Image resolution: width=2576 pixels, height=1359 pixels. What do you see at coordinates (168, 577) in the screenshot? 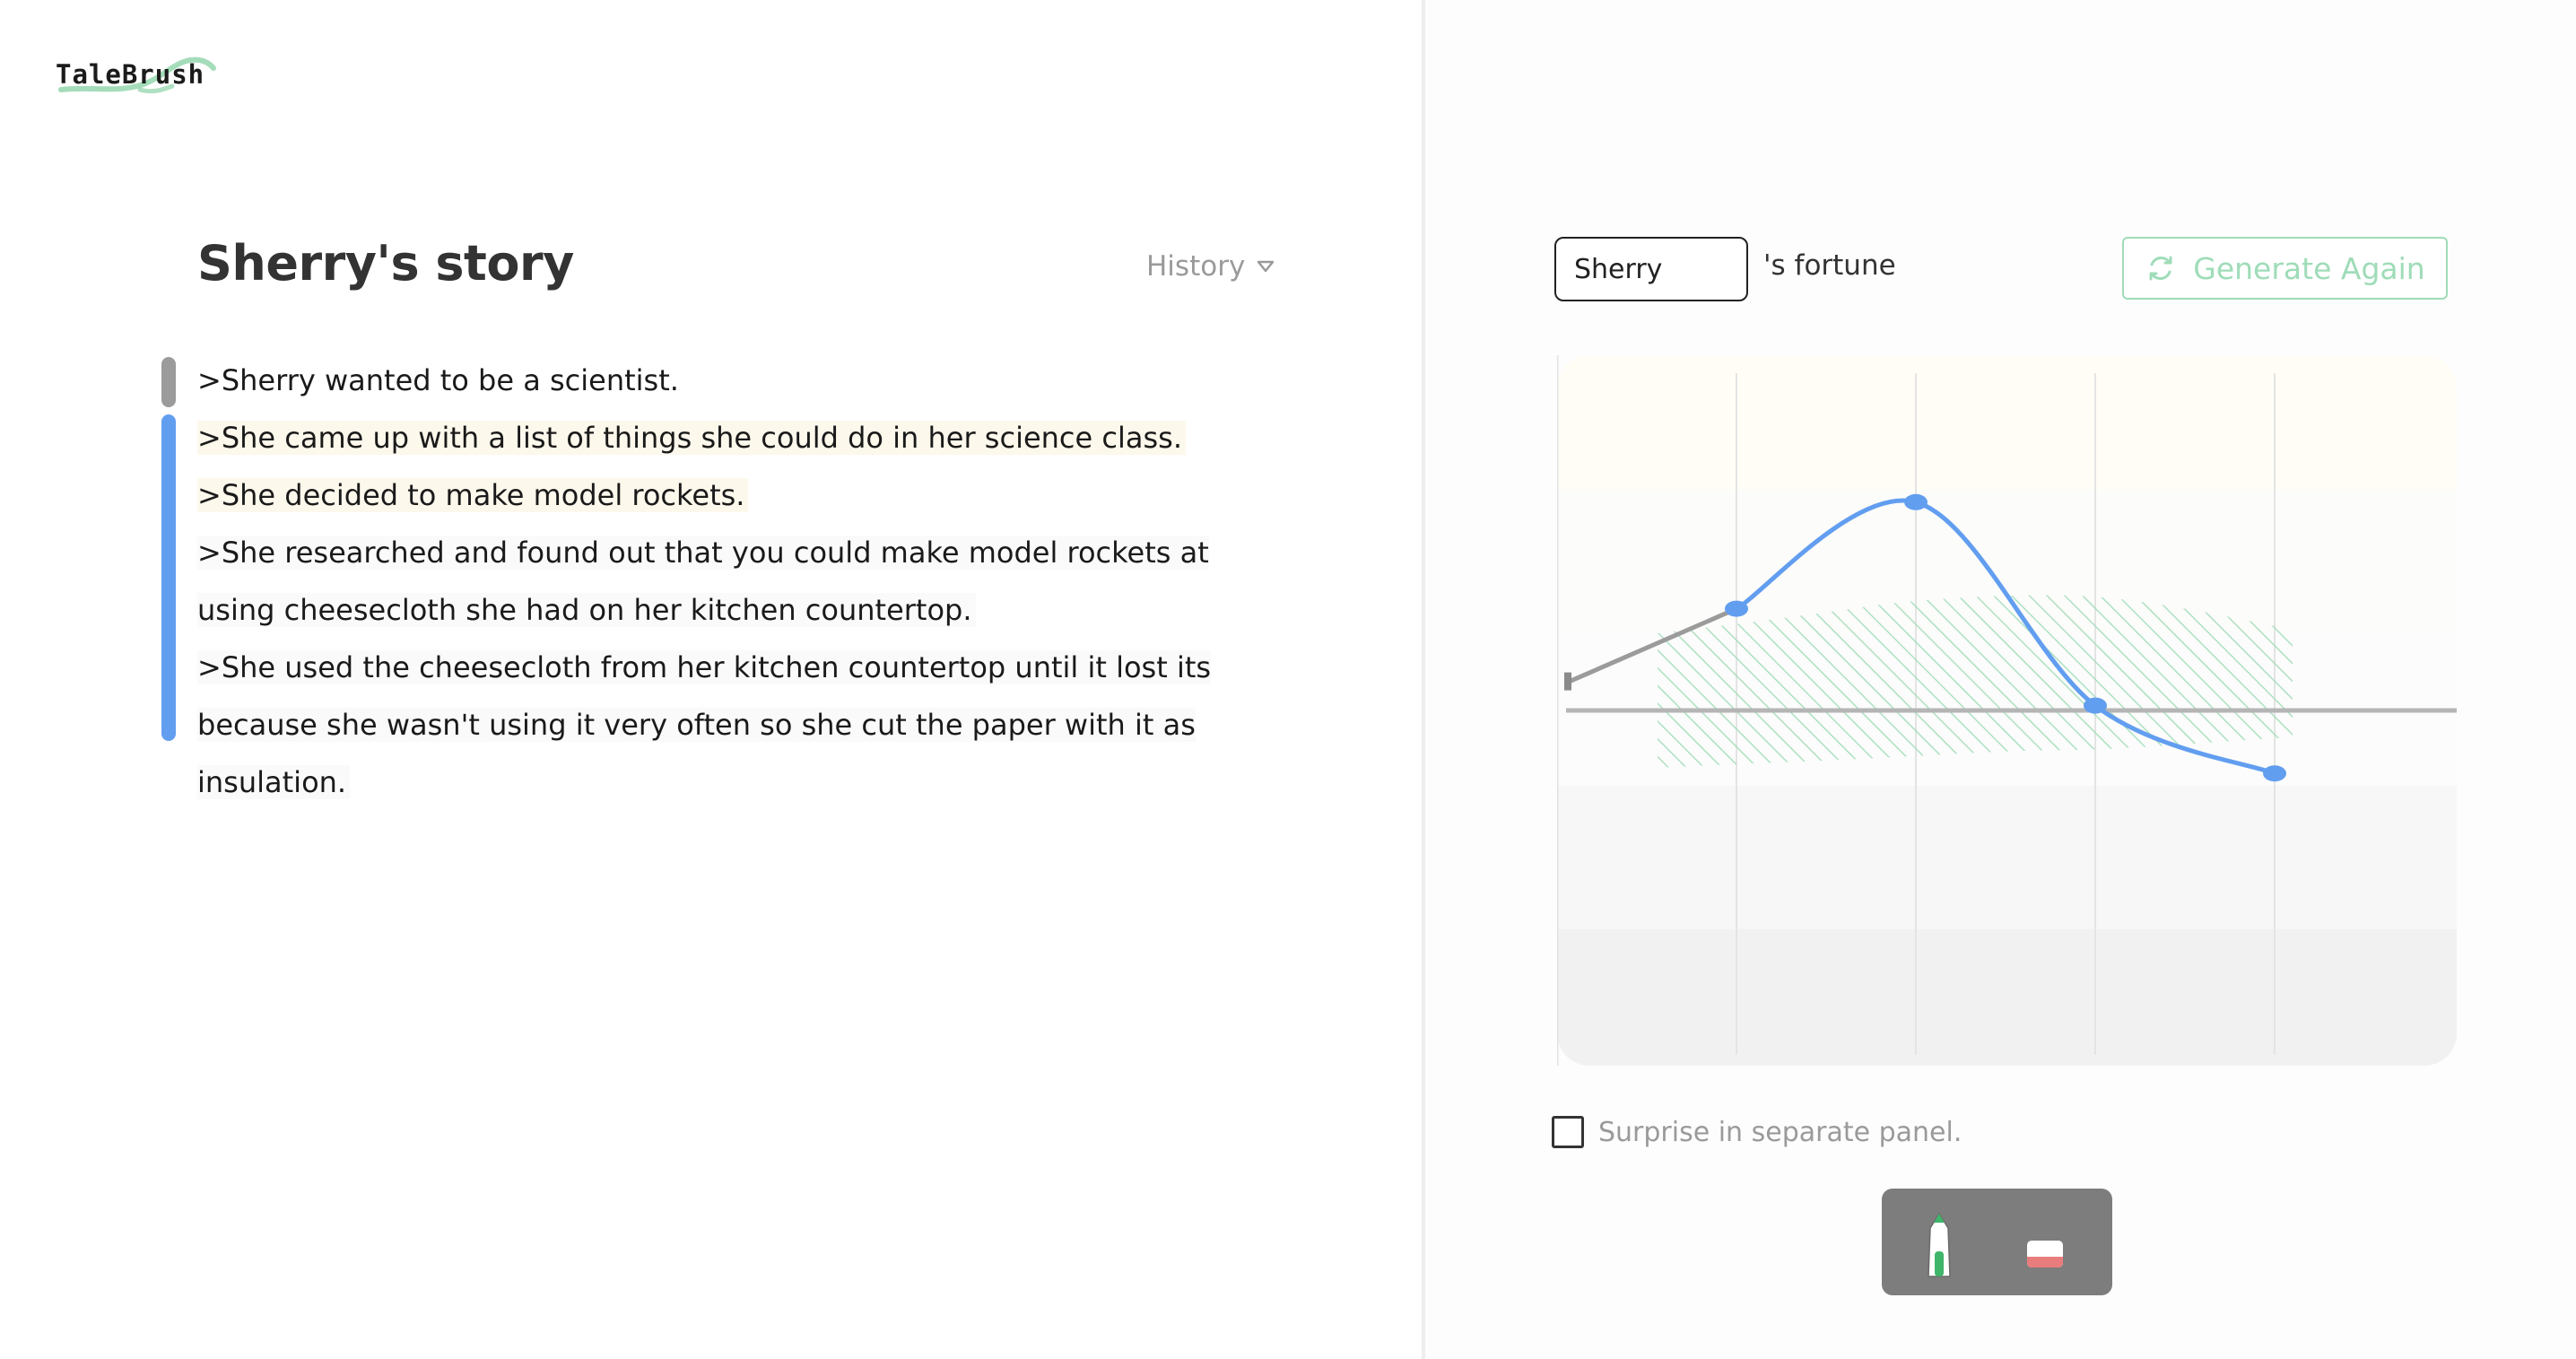
I see `current-generation-bar` at bounding box center [168, 577].